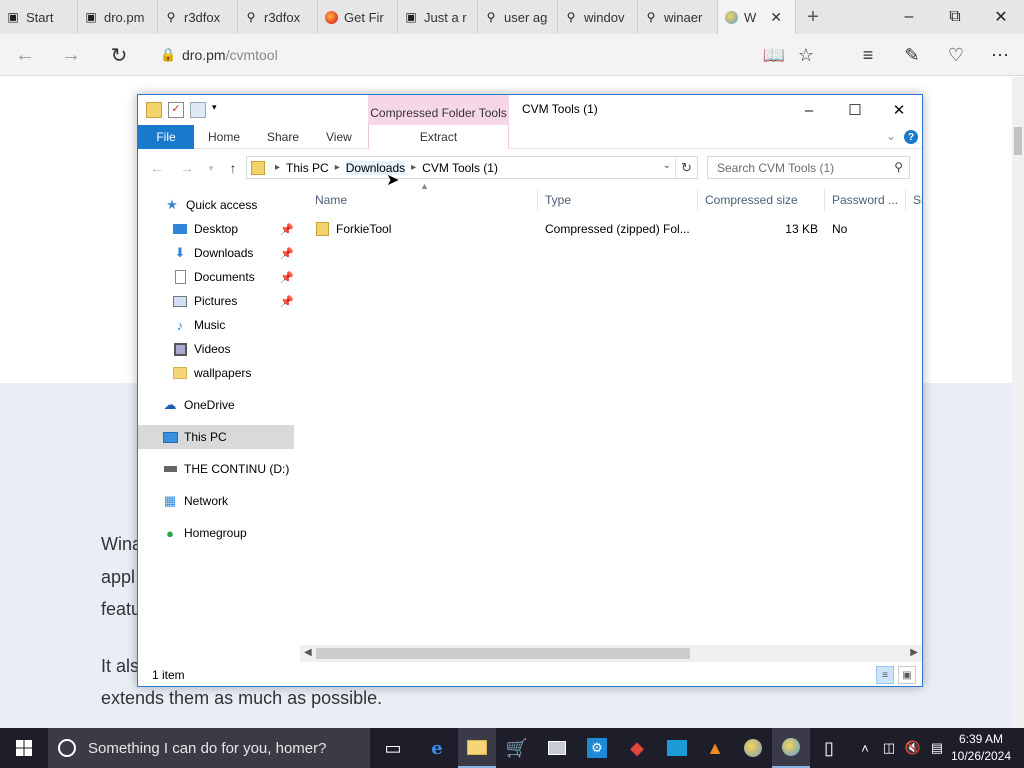 The height and width of the screenshot is (768, 1024). I want to click on tab-dropm: ▣ dro.pm, so click(118, 17).